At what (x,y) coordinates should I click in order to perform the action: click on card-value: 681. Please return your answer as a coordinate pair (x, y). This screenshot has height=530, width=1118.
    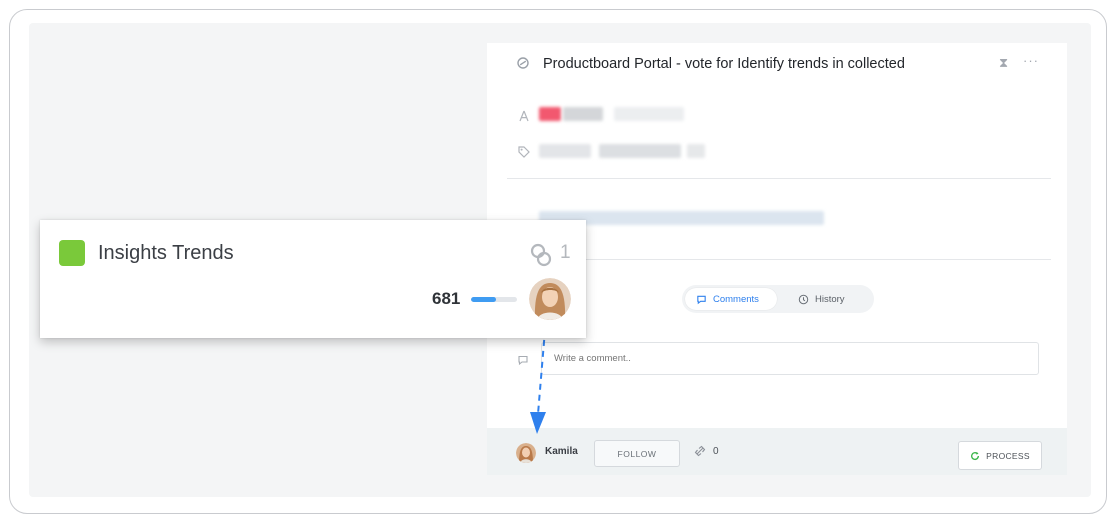
    Looking at the image, I should click on (446, 298).